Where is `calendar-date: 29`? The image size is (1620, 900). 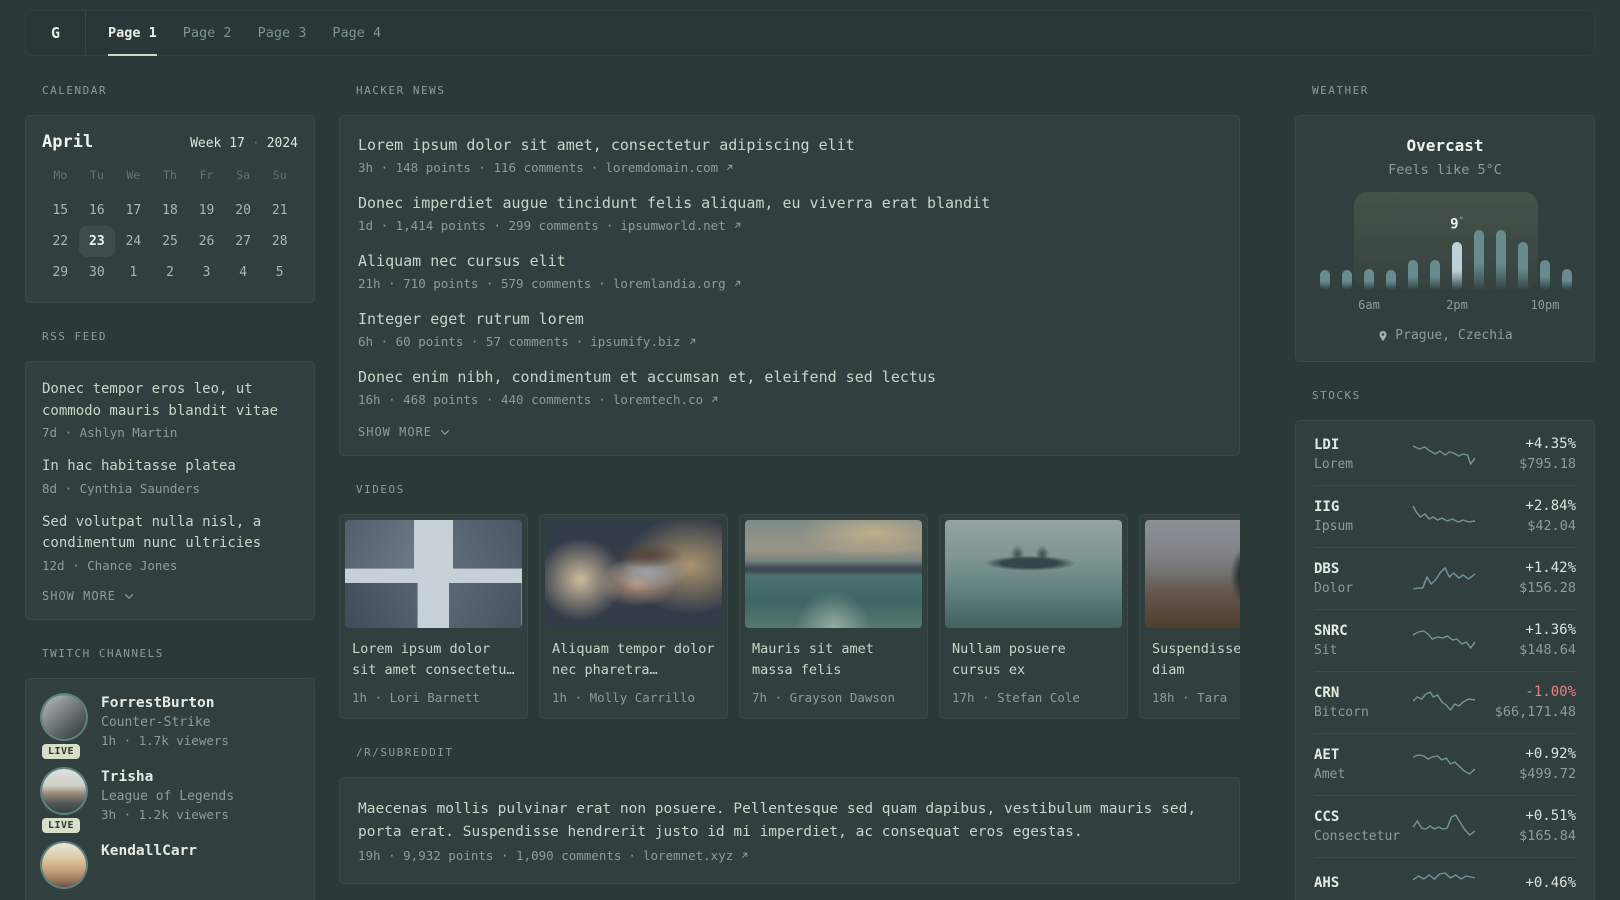 calendar-date: 29 is located at coordinates (60, 272).